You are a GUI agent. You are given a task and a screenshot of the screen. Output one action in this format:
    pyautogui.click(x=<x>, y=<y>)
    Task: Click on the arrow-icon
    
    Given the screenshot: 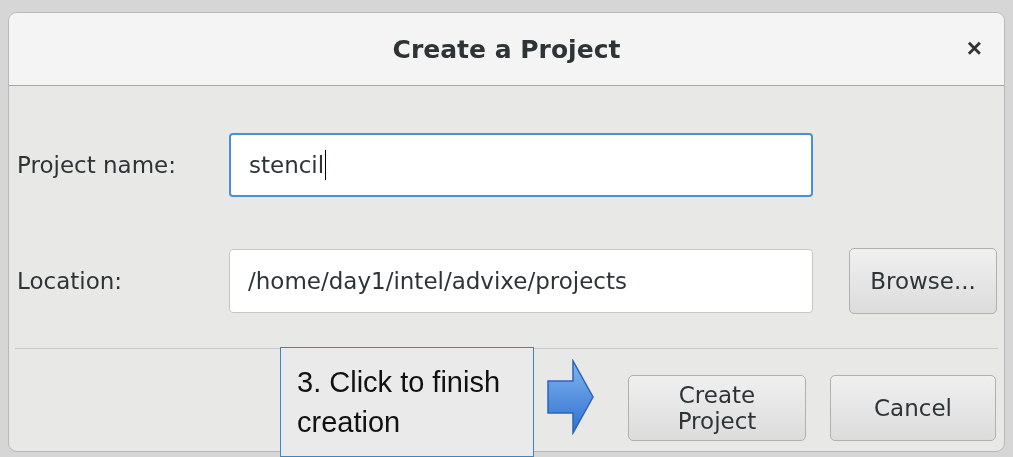 What is the action you would take?
    pyautogui.click(x=571, y=397)
    